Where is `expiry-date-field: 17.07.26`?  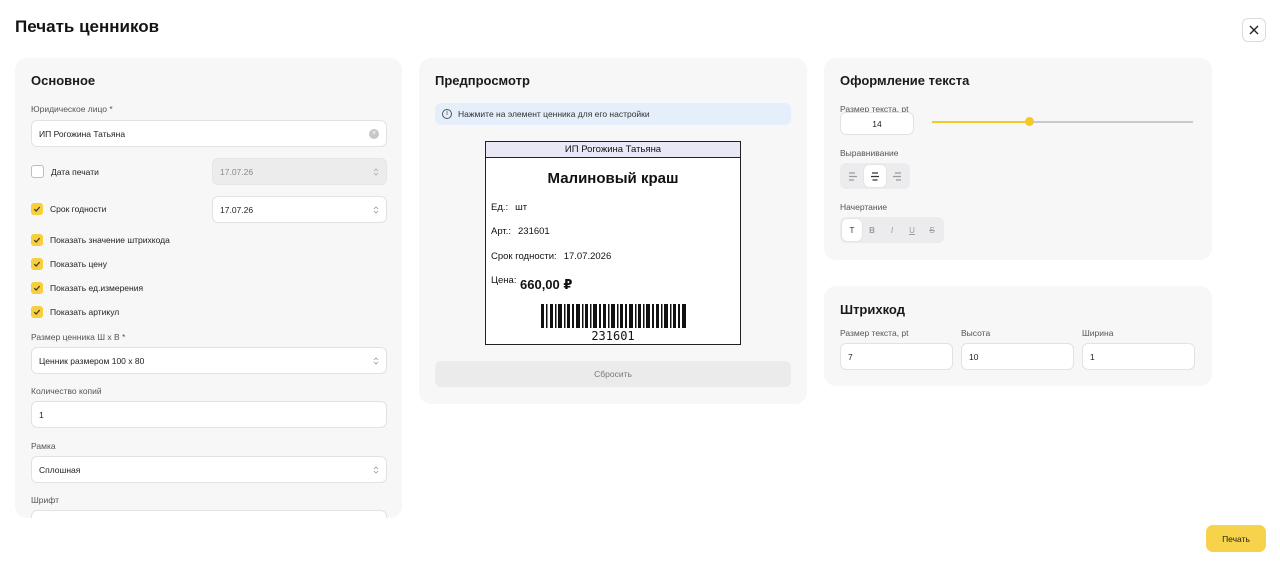 expiry-date-field: 17.07.26 is located at coordinates (299, 209).